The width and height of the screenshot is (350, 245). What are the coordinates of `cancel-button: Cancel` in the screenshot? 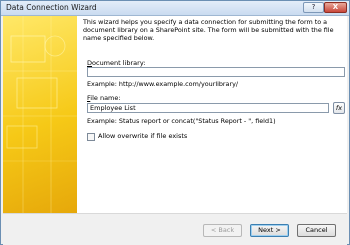 It's located at (316, 230).